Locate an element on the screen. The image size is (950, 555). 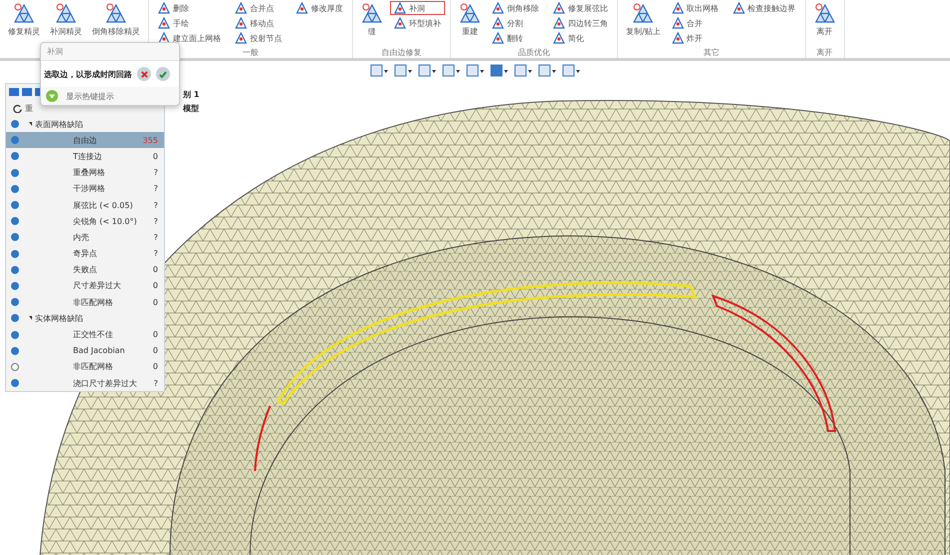
defect-row: 干涉网格 ? is located at coordinates (85, 188).